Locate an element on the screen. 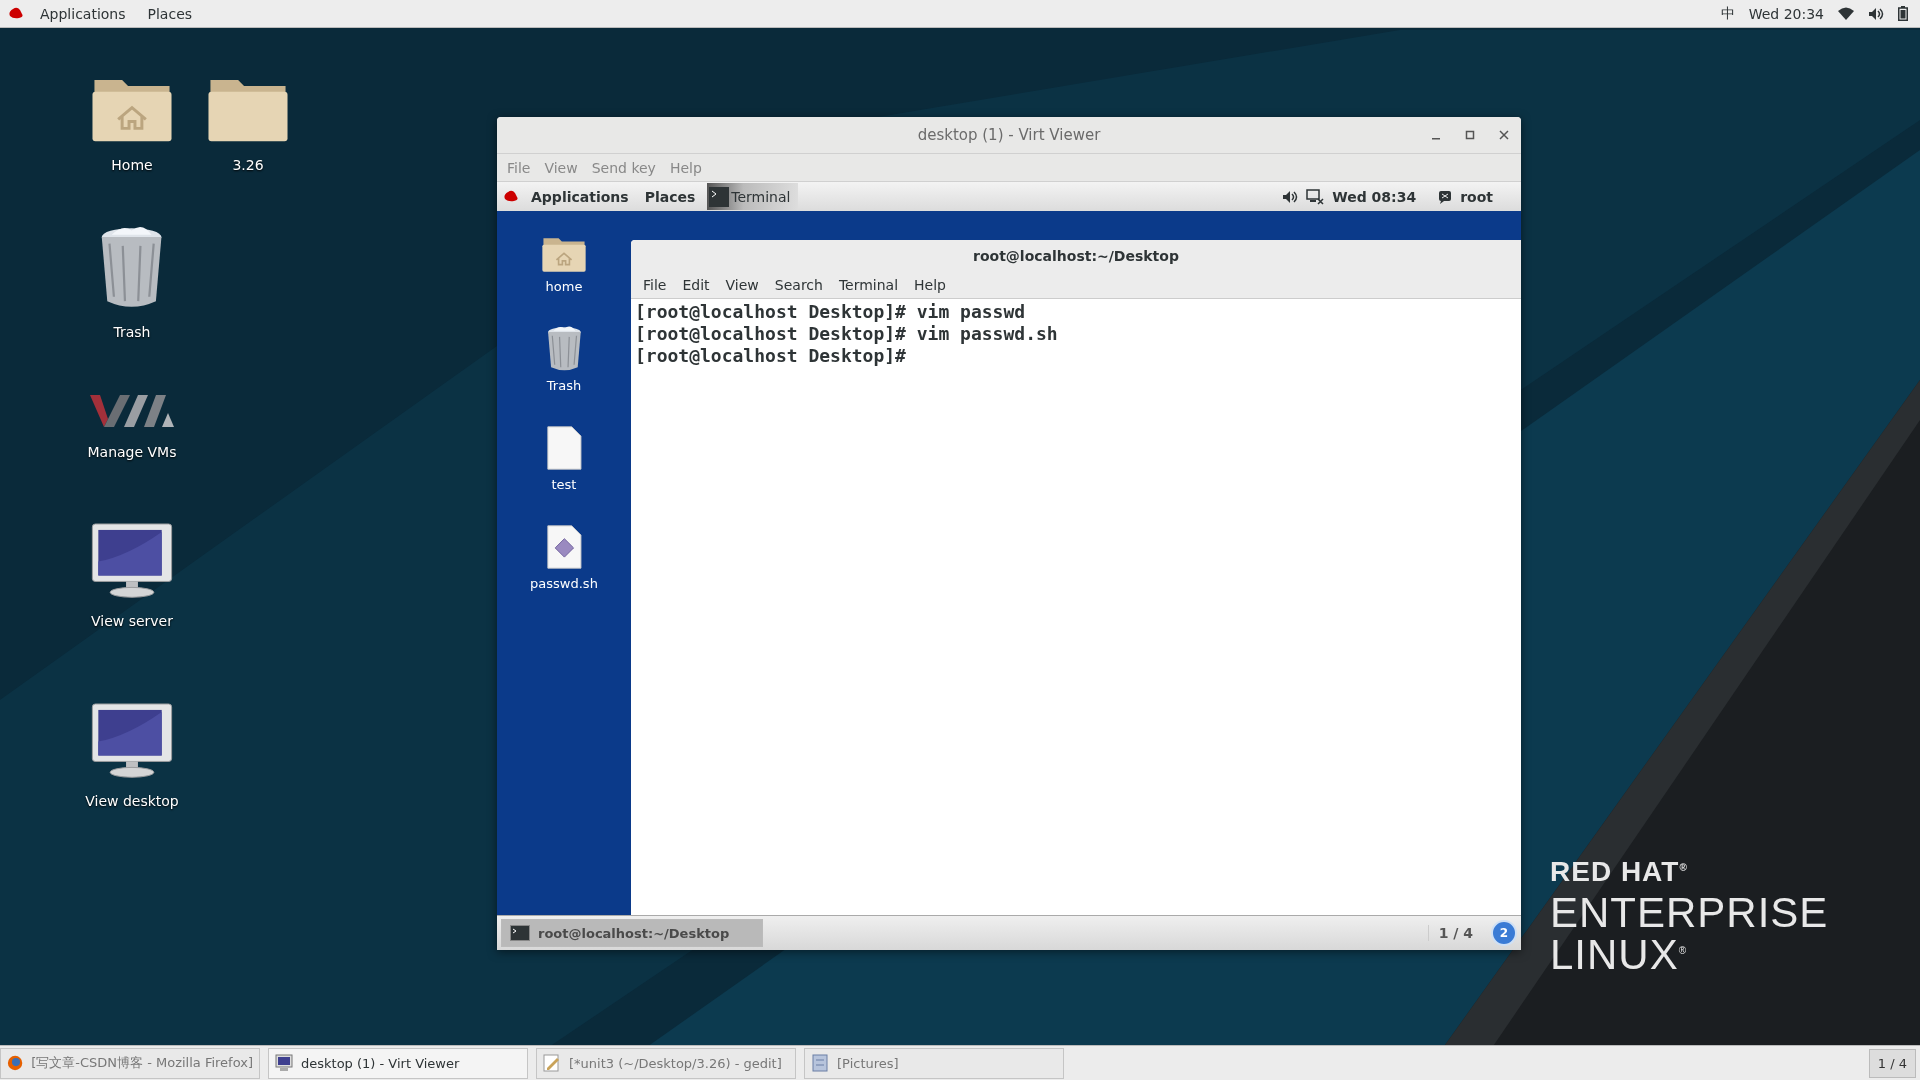  desktop-icon-label: Manage VMs is located at coordinates (132, 451).